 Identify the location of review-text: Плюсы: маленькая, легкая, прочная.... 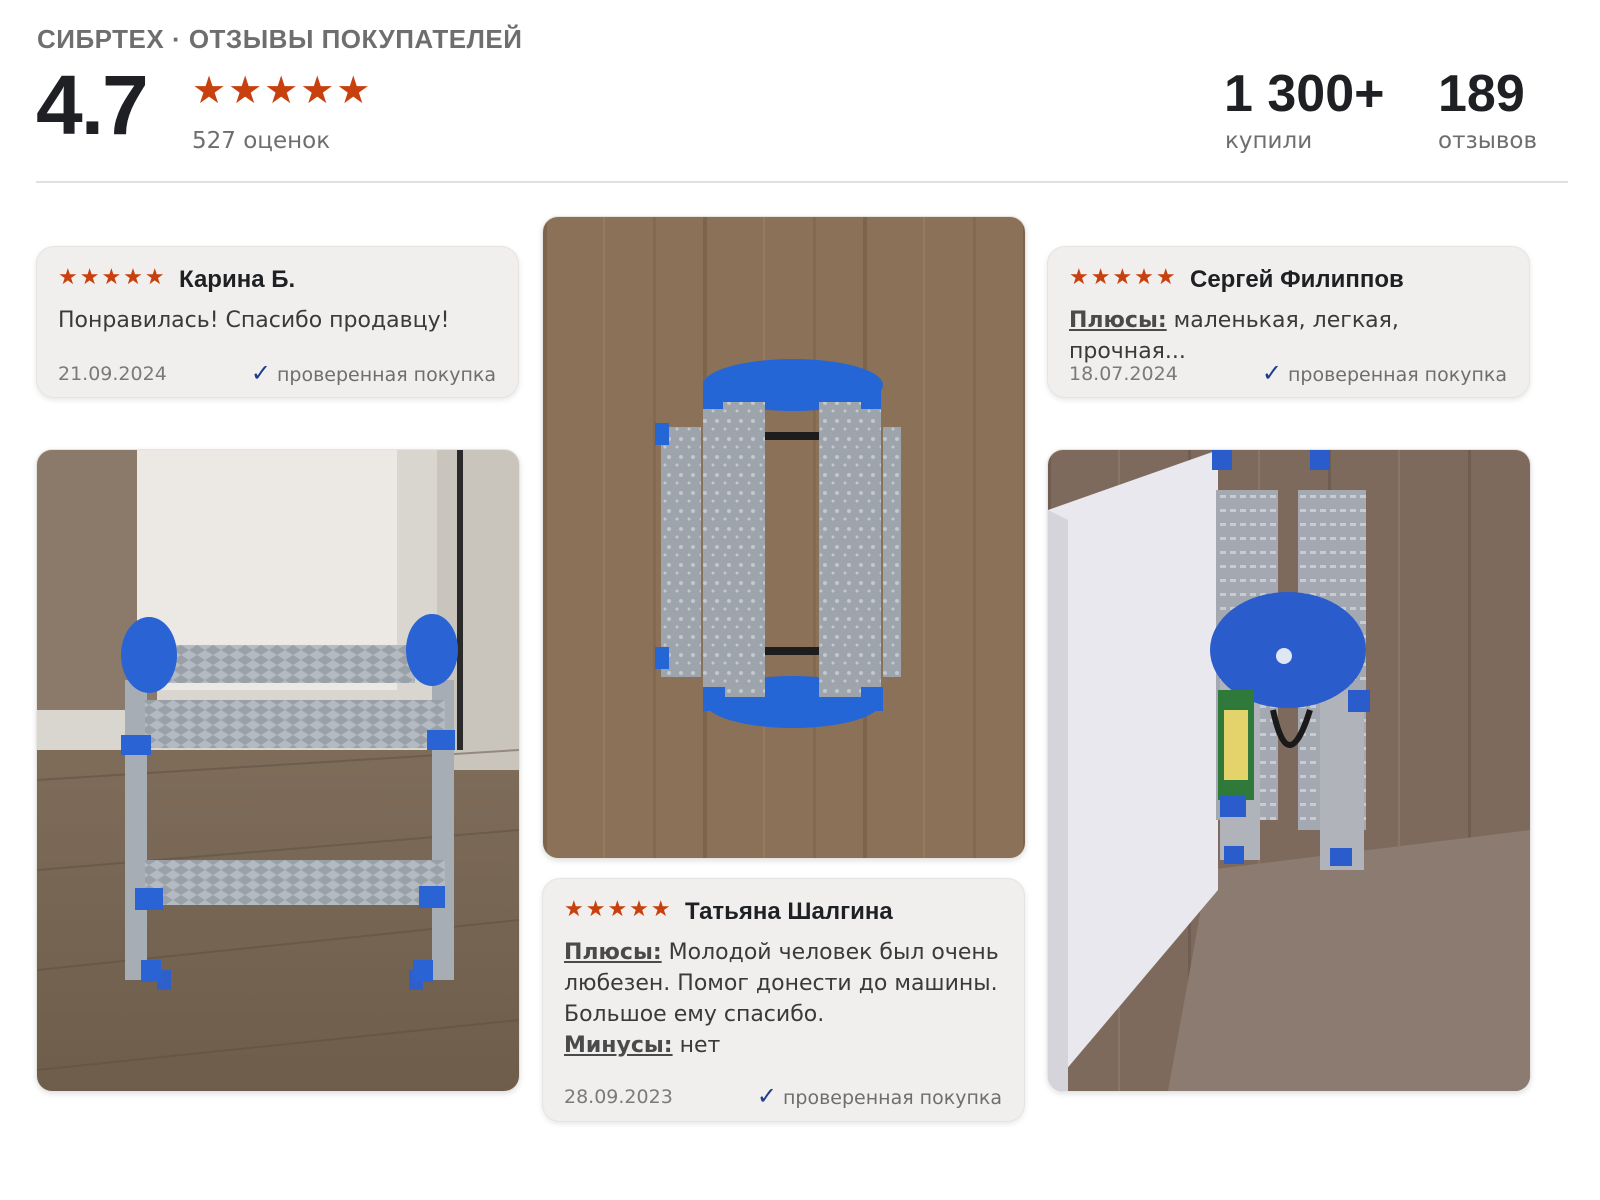
(1290, 336).